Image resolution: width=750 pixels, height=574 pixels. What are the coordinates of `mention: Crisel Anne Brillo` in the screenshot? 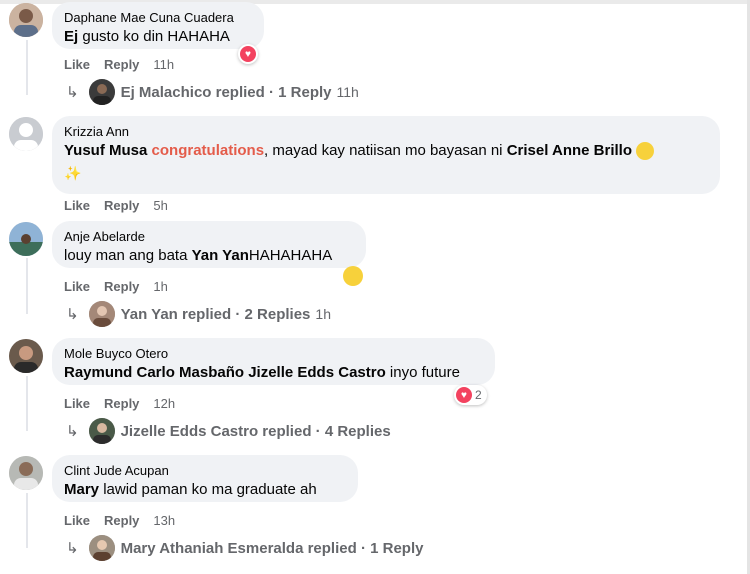 It's located at (569, 150).